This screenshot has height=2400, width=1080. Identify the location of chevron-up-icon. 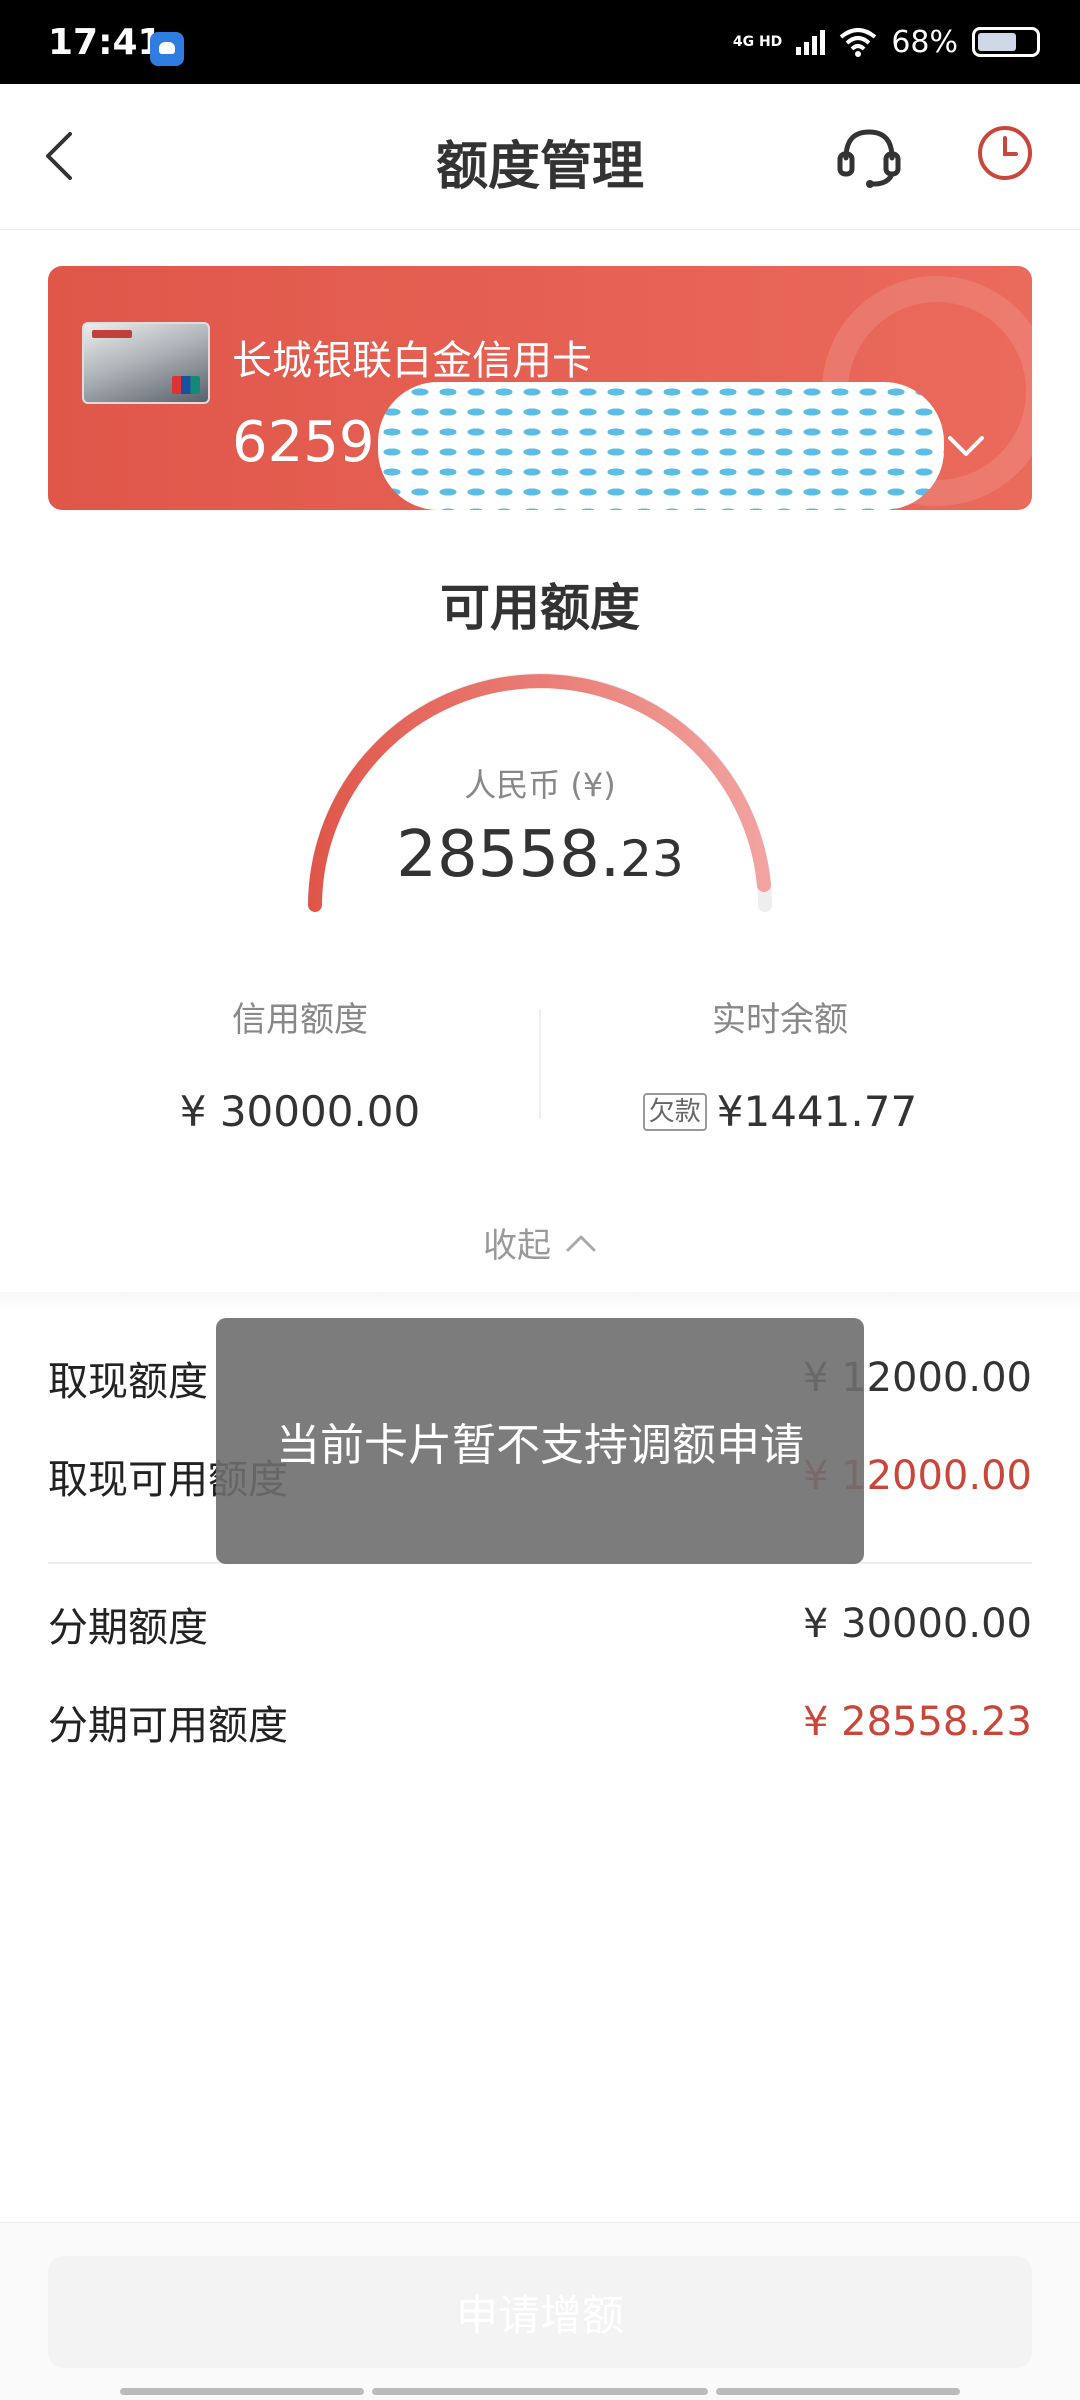
(581, 1243).